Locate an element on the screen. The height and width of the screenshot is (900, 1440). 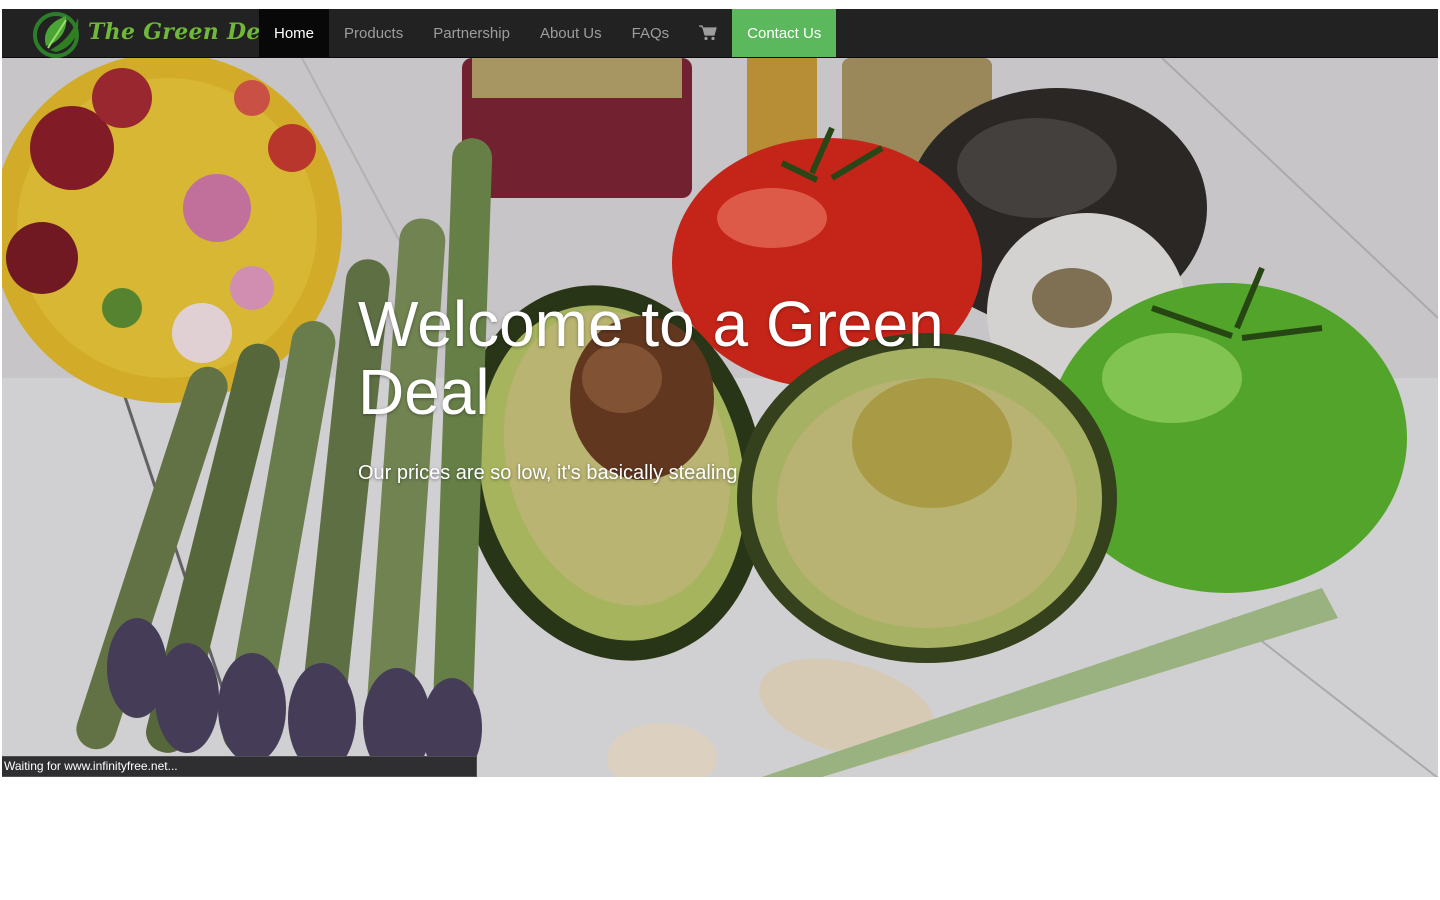
nav-about-us: About Us is located at coordinates (571, 33).